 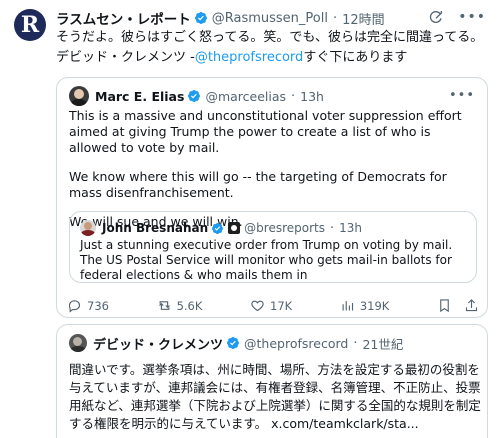 What do you see at coordinates (436, 17) in the screenshot?
I see `grok-icon` at bounding box center [436, 17].